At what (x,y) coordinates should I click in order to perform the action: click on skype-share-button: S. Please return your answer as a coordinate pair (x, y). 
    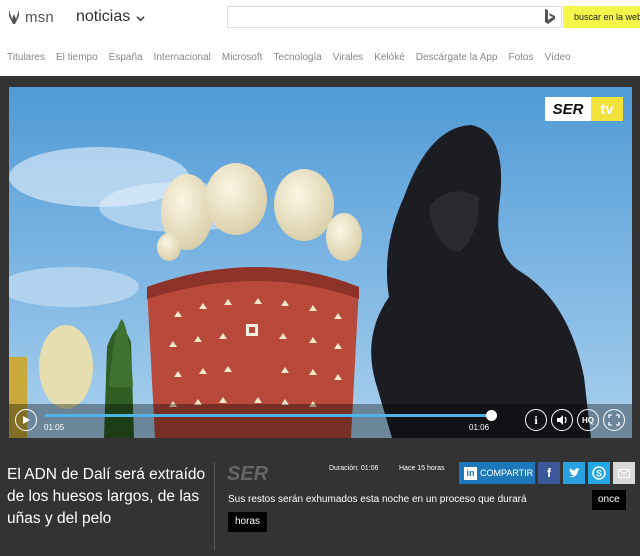
    Looking at the image, I should click on (599, 473).